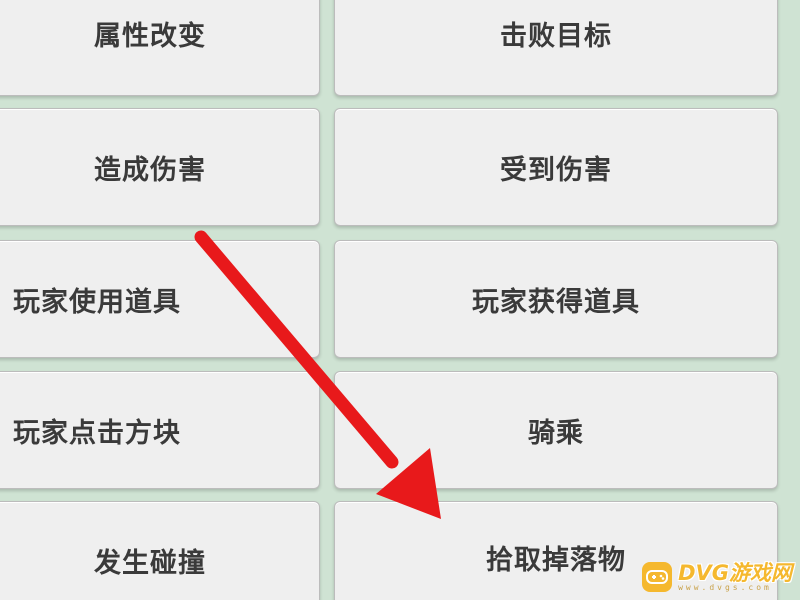 This screenshot has height=600, width=800. I want to click on attribute-change-label: 属性改变, so click(150, 36).